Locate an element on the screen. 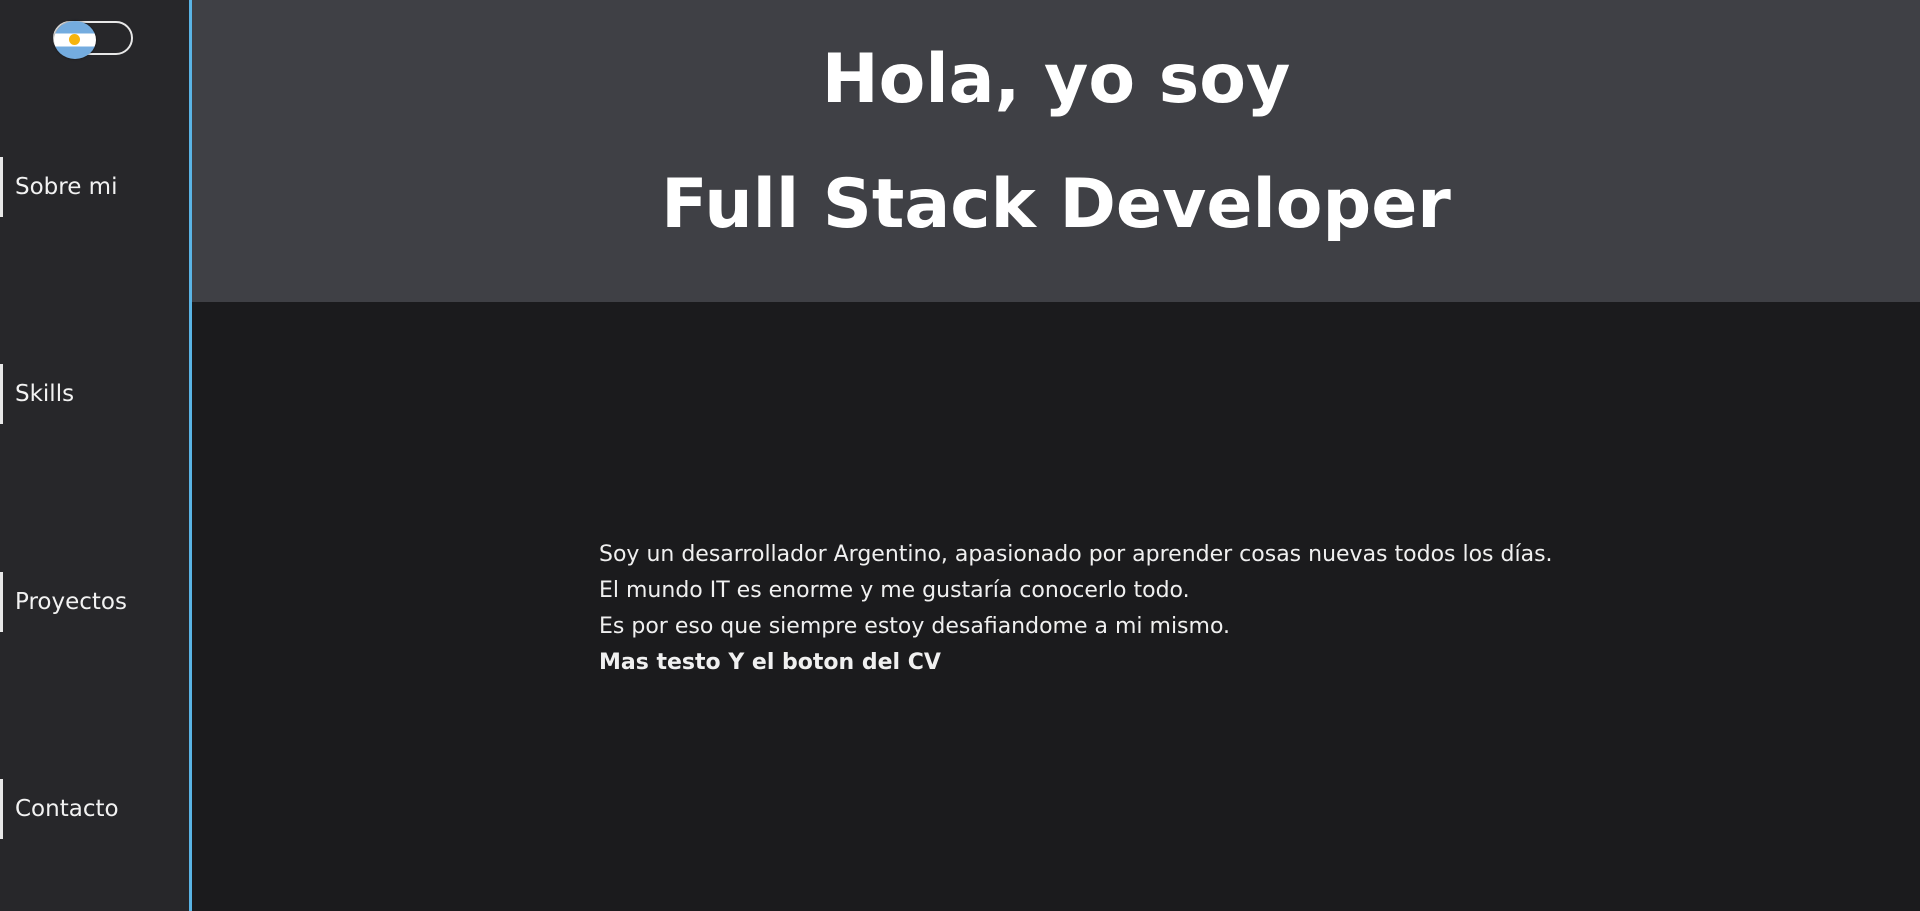 The image size is (1920, 911). sidebar-item-label: Sobre mi is located at coordinates (66, 187).